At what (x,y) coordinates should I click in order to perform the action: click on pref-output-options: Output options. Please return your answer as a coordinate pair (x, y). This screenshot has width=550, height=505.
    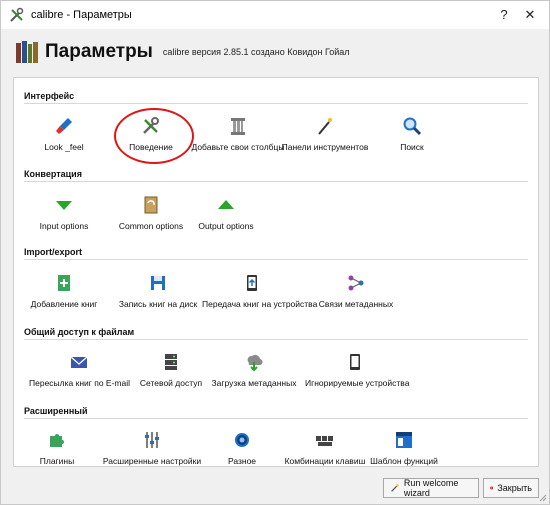
    Looking at the image, I should click on (226, 213).